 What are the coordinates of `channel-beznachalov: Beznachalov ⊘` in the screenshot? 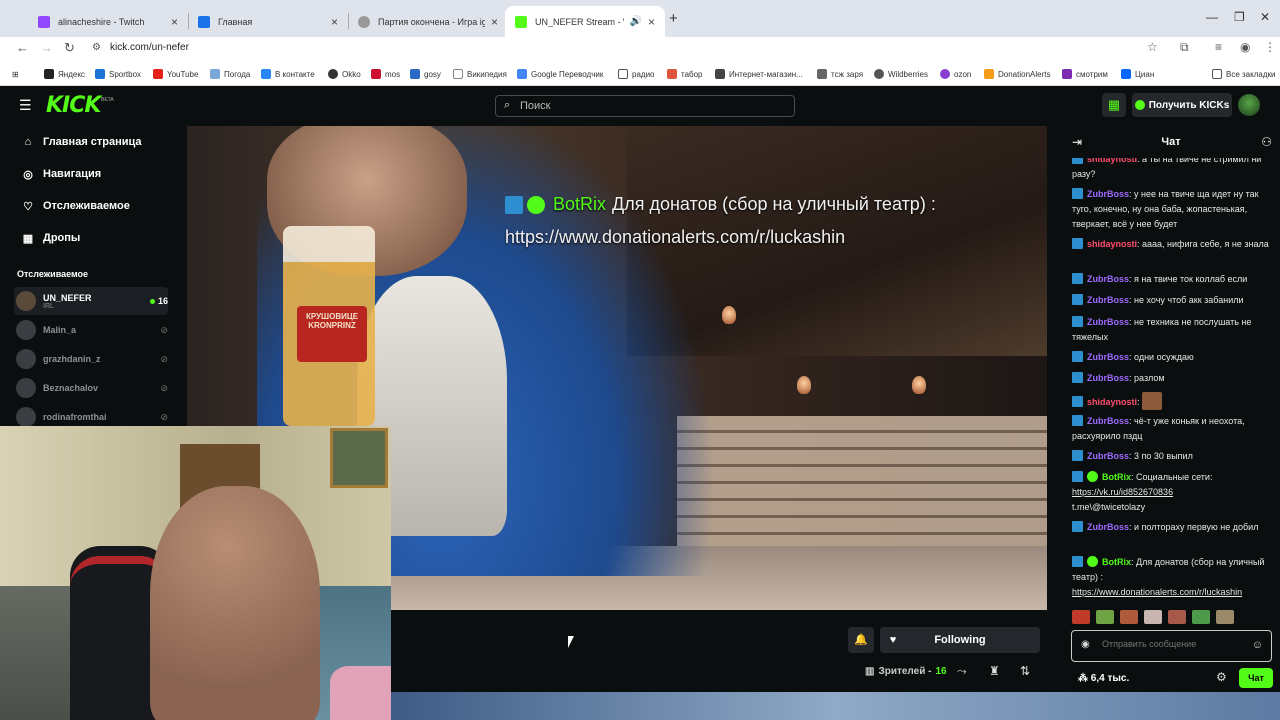 It's located at (91, 388).